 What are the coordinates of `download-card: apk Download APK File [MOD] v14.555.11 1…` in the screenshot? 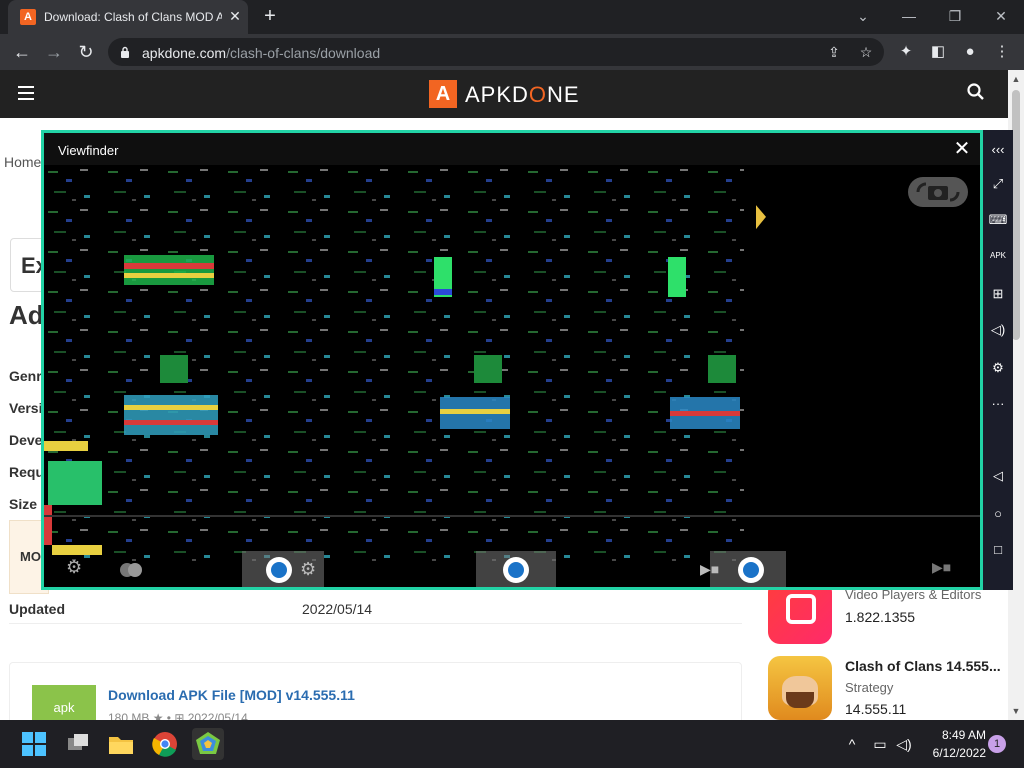 It's located at (375, 691).